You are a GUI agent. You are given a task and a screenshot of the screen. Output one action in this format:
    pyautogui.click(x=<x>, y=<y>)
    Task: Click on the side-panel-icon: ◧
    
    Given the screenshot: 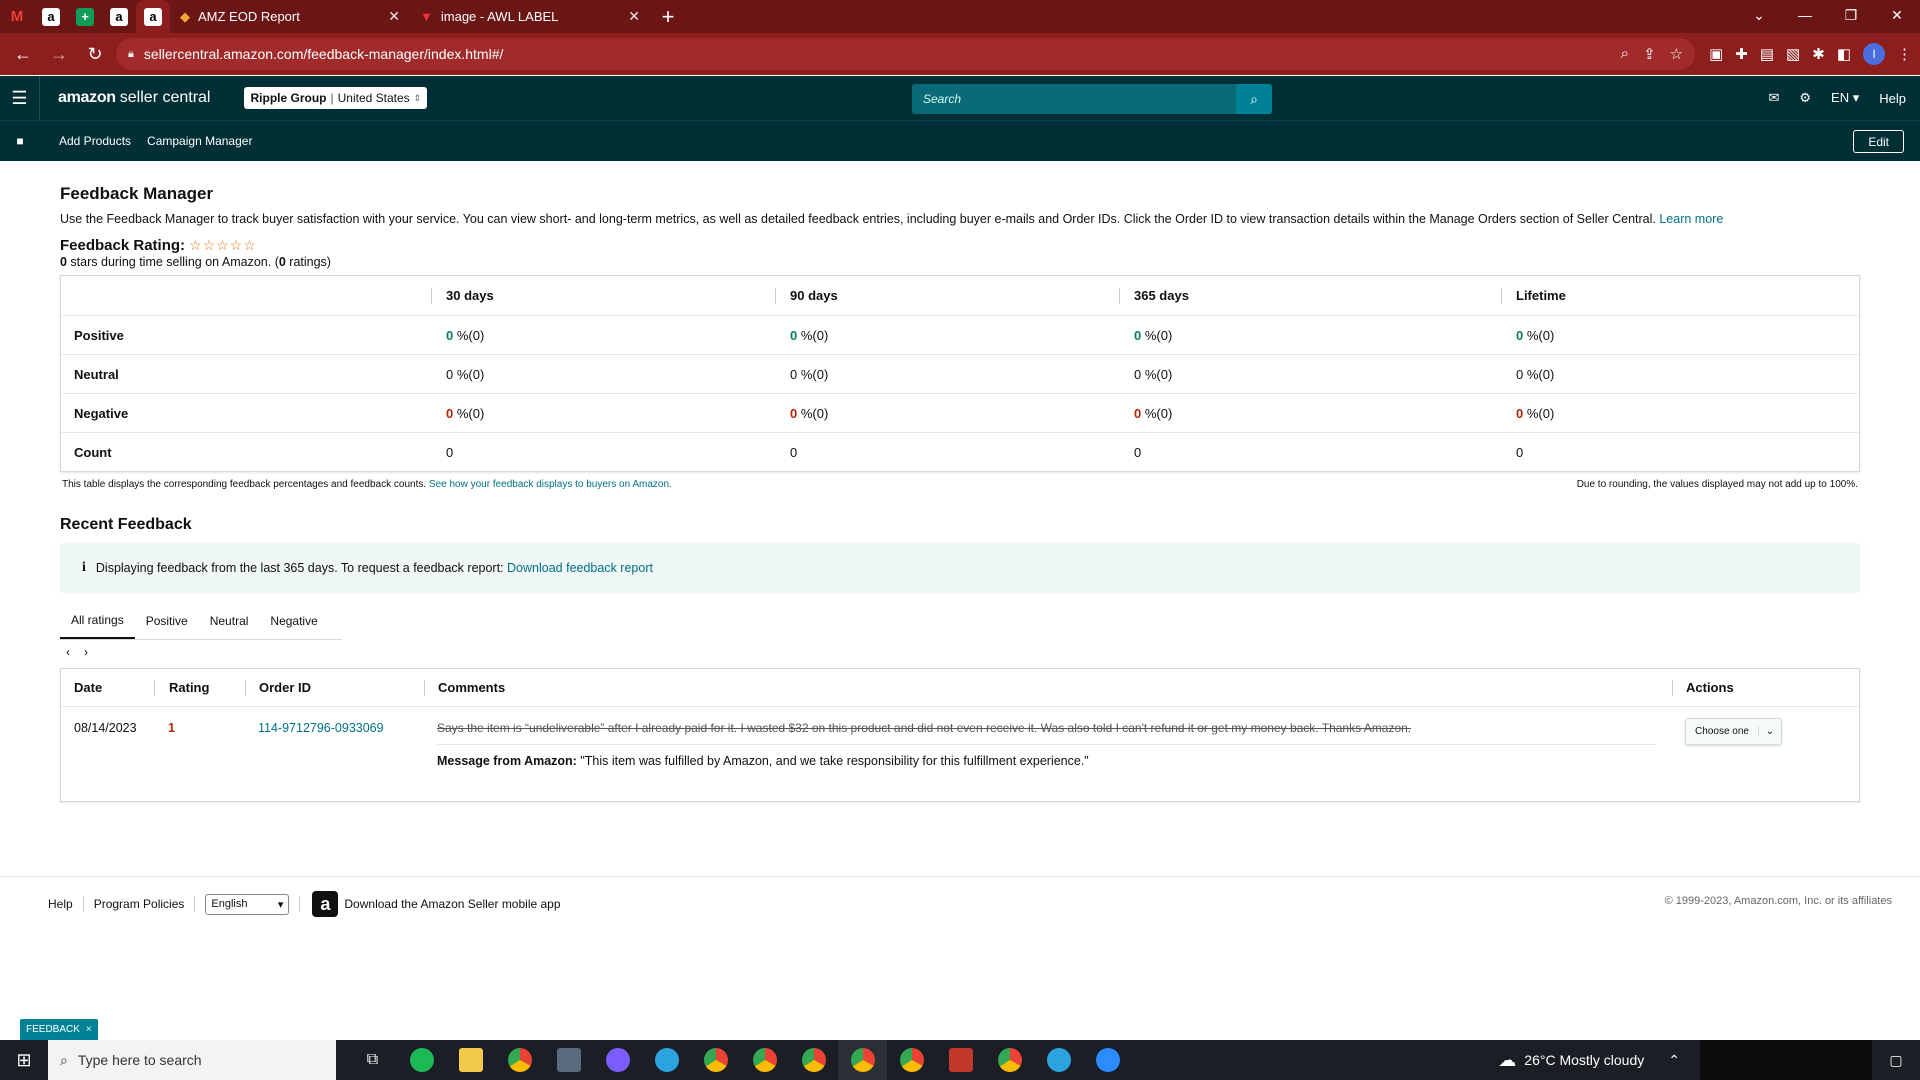 What is the action you would take?
    pyautogui.click(x=1844, y=54)
    